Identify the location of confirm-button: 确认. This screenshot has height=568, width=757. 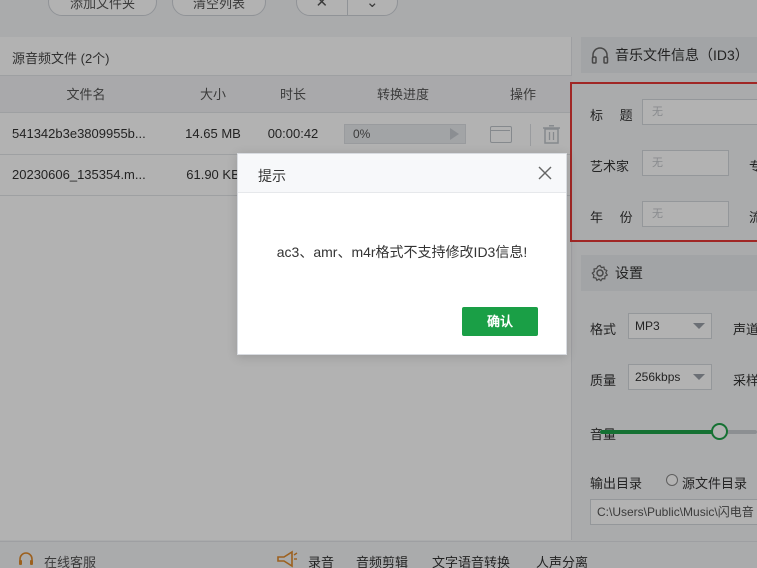
(500, 321).